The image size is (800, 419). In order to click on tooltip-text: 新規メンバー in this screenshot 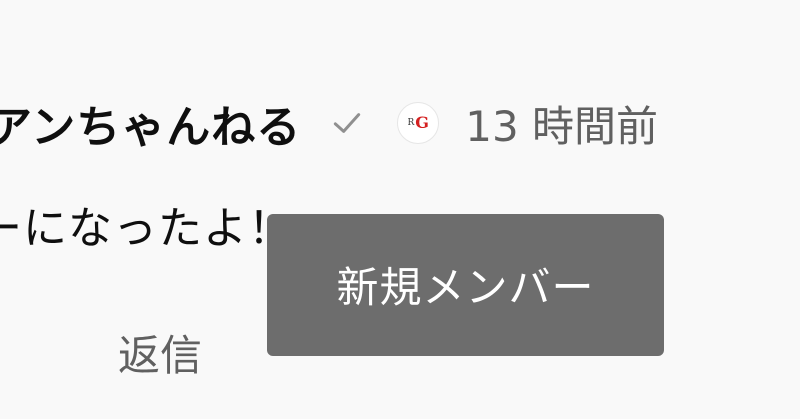, I will do `click(465, 287)`.